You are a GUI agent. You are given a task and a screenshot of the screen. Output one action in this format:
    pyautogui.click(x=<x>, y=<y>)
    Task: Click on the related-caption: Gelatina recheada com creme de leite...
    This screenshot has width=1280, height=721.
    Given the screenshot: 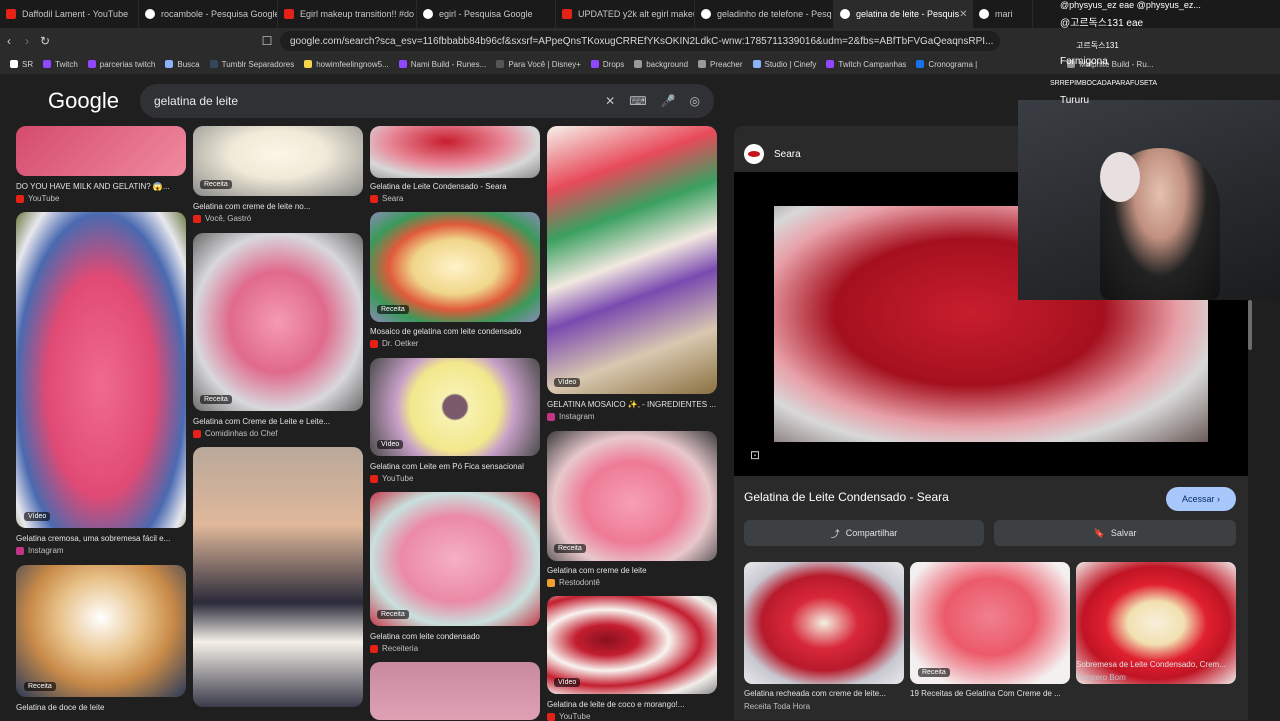 What is the action you would take?
    pyautogui.click(x=824, y=693)
    